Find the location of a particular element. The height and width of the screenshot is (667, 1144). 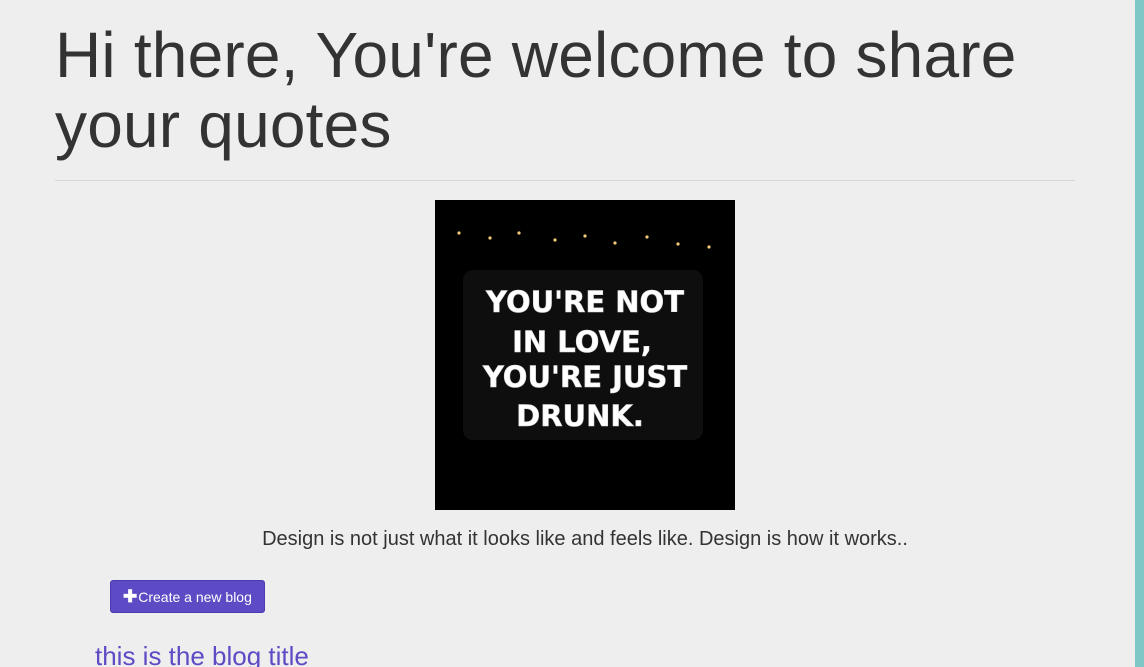

hero-image: YOU'RE NOT IN LOVE, YOU'RE JUST DRUNK. is located at coordinates (585, 355).